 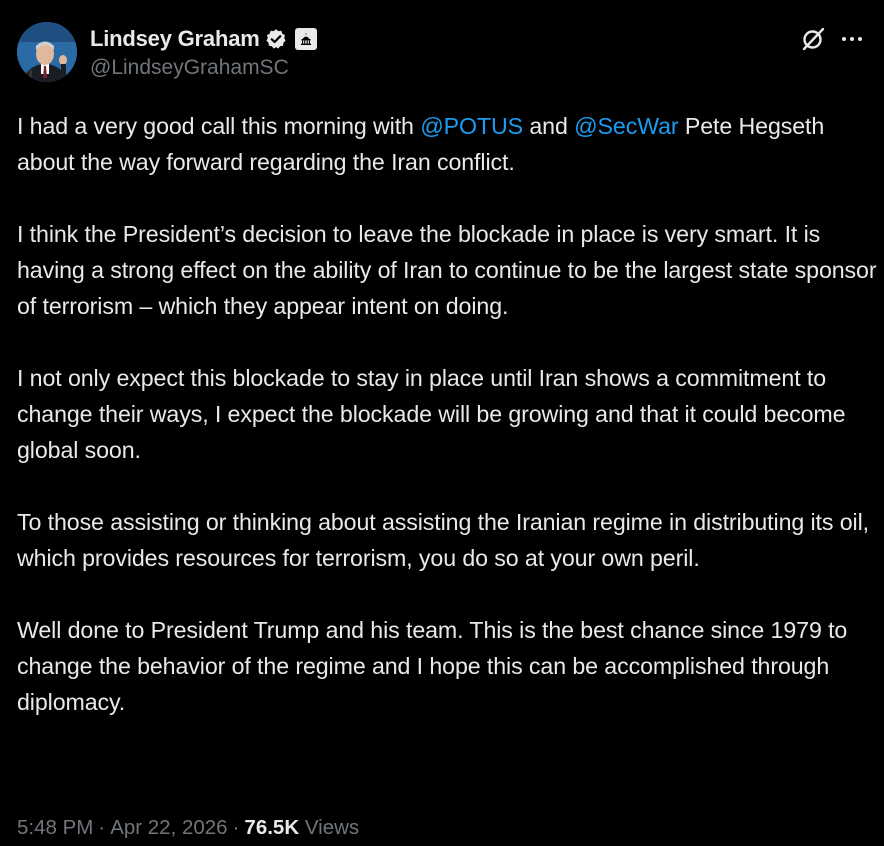 I want to click on author-block: Lindsey Graham @LindseyGrahamSC, so click(x=203, y=52).